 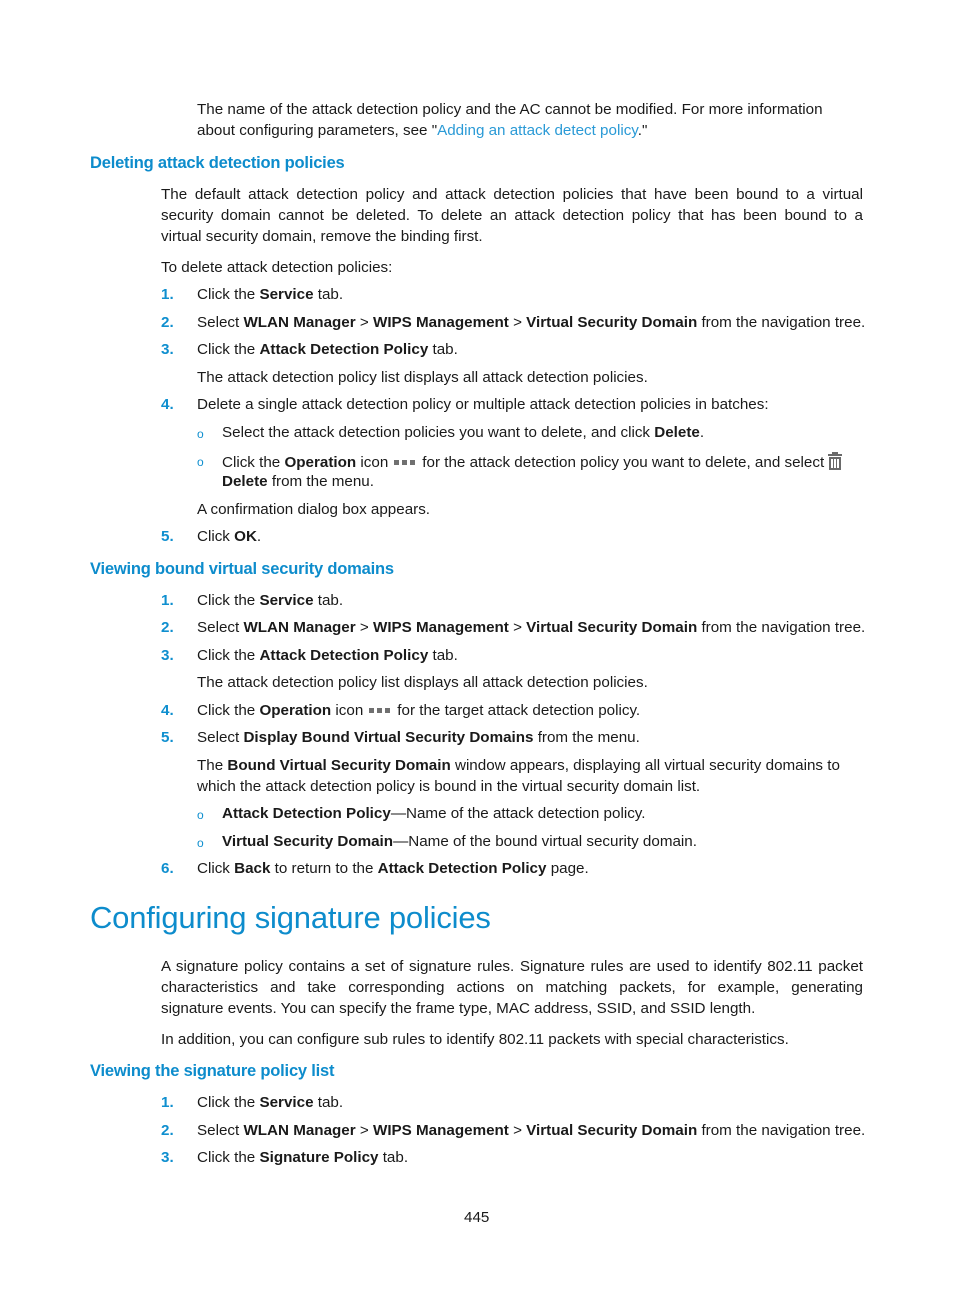 I want to click on ui-label-bound-virtual-security-domain: Bound Virtual Security Domain, so click(x=339, y=765).